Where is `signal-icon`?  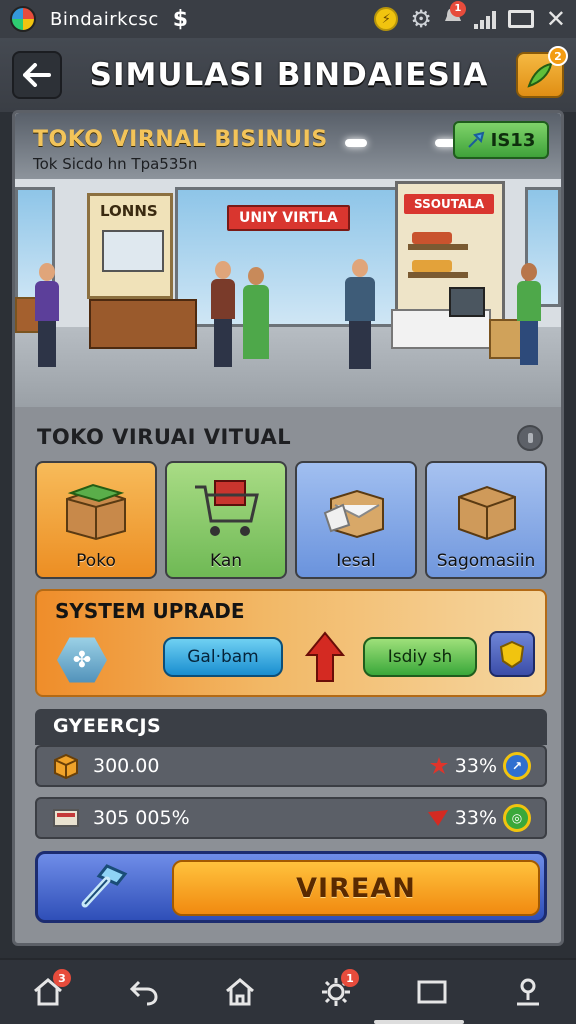
signal-icon is located at coordinates (484, 19).